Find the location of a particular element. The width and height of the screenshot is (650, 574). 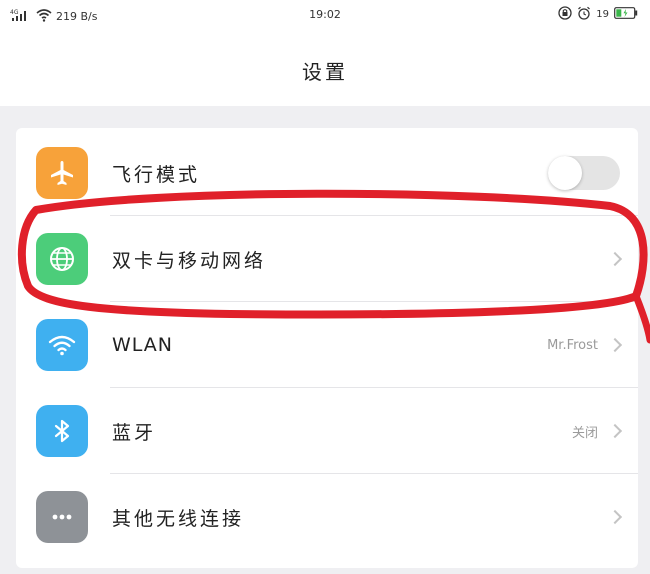

globe-icon is located at coordinates (62, 259).